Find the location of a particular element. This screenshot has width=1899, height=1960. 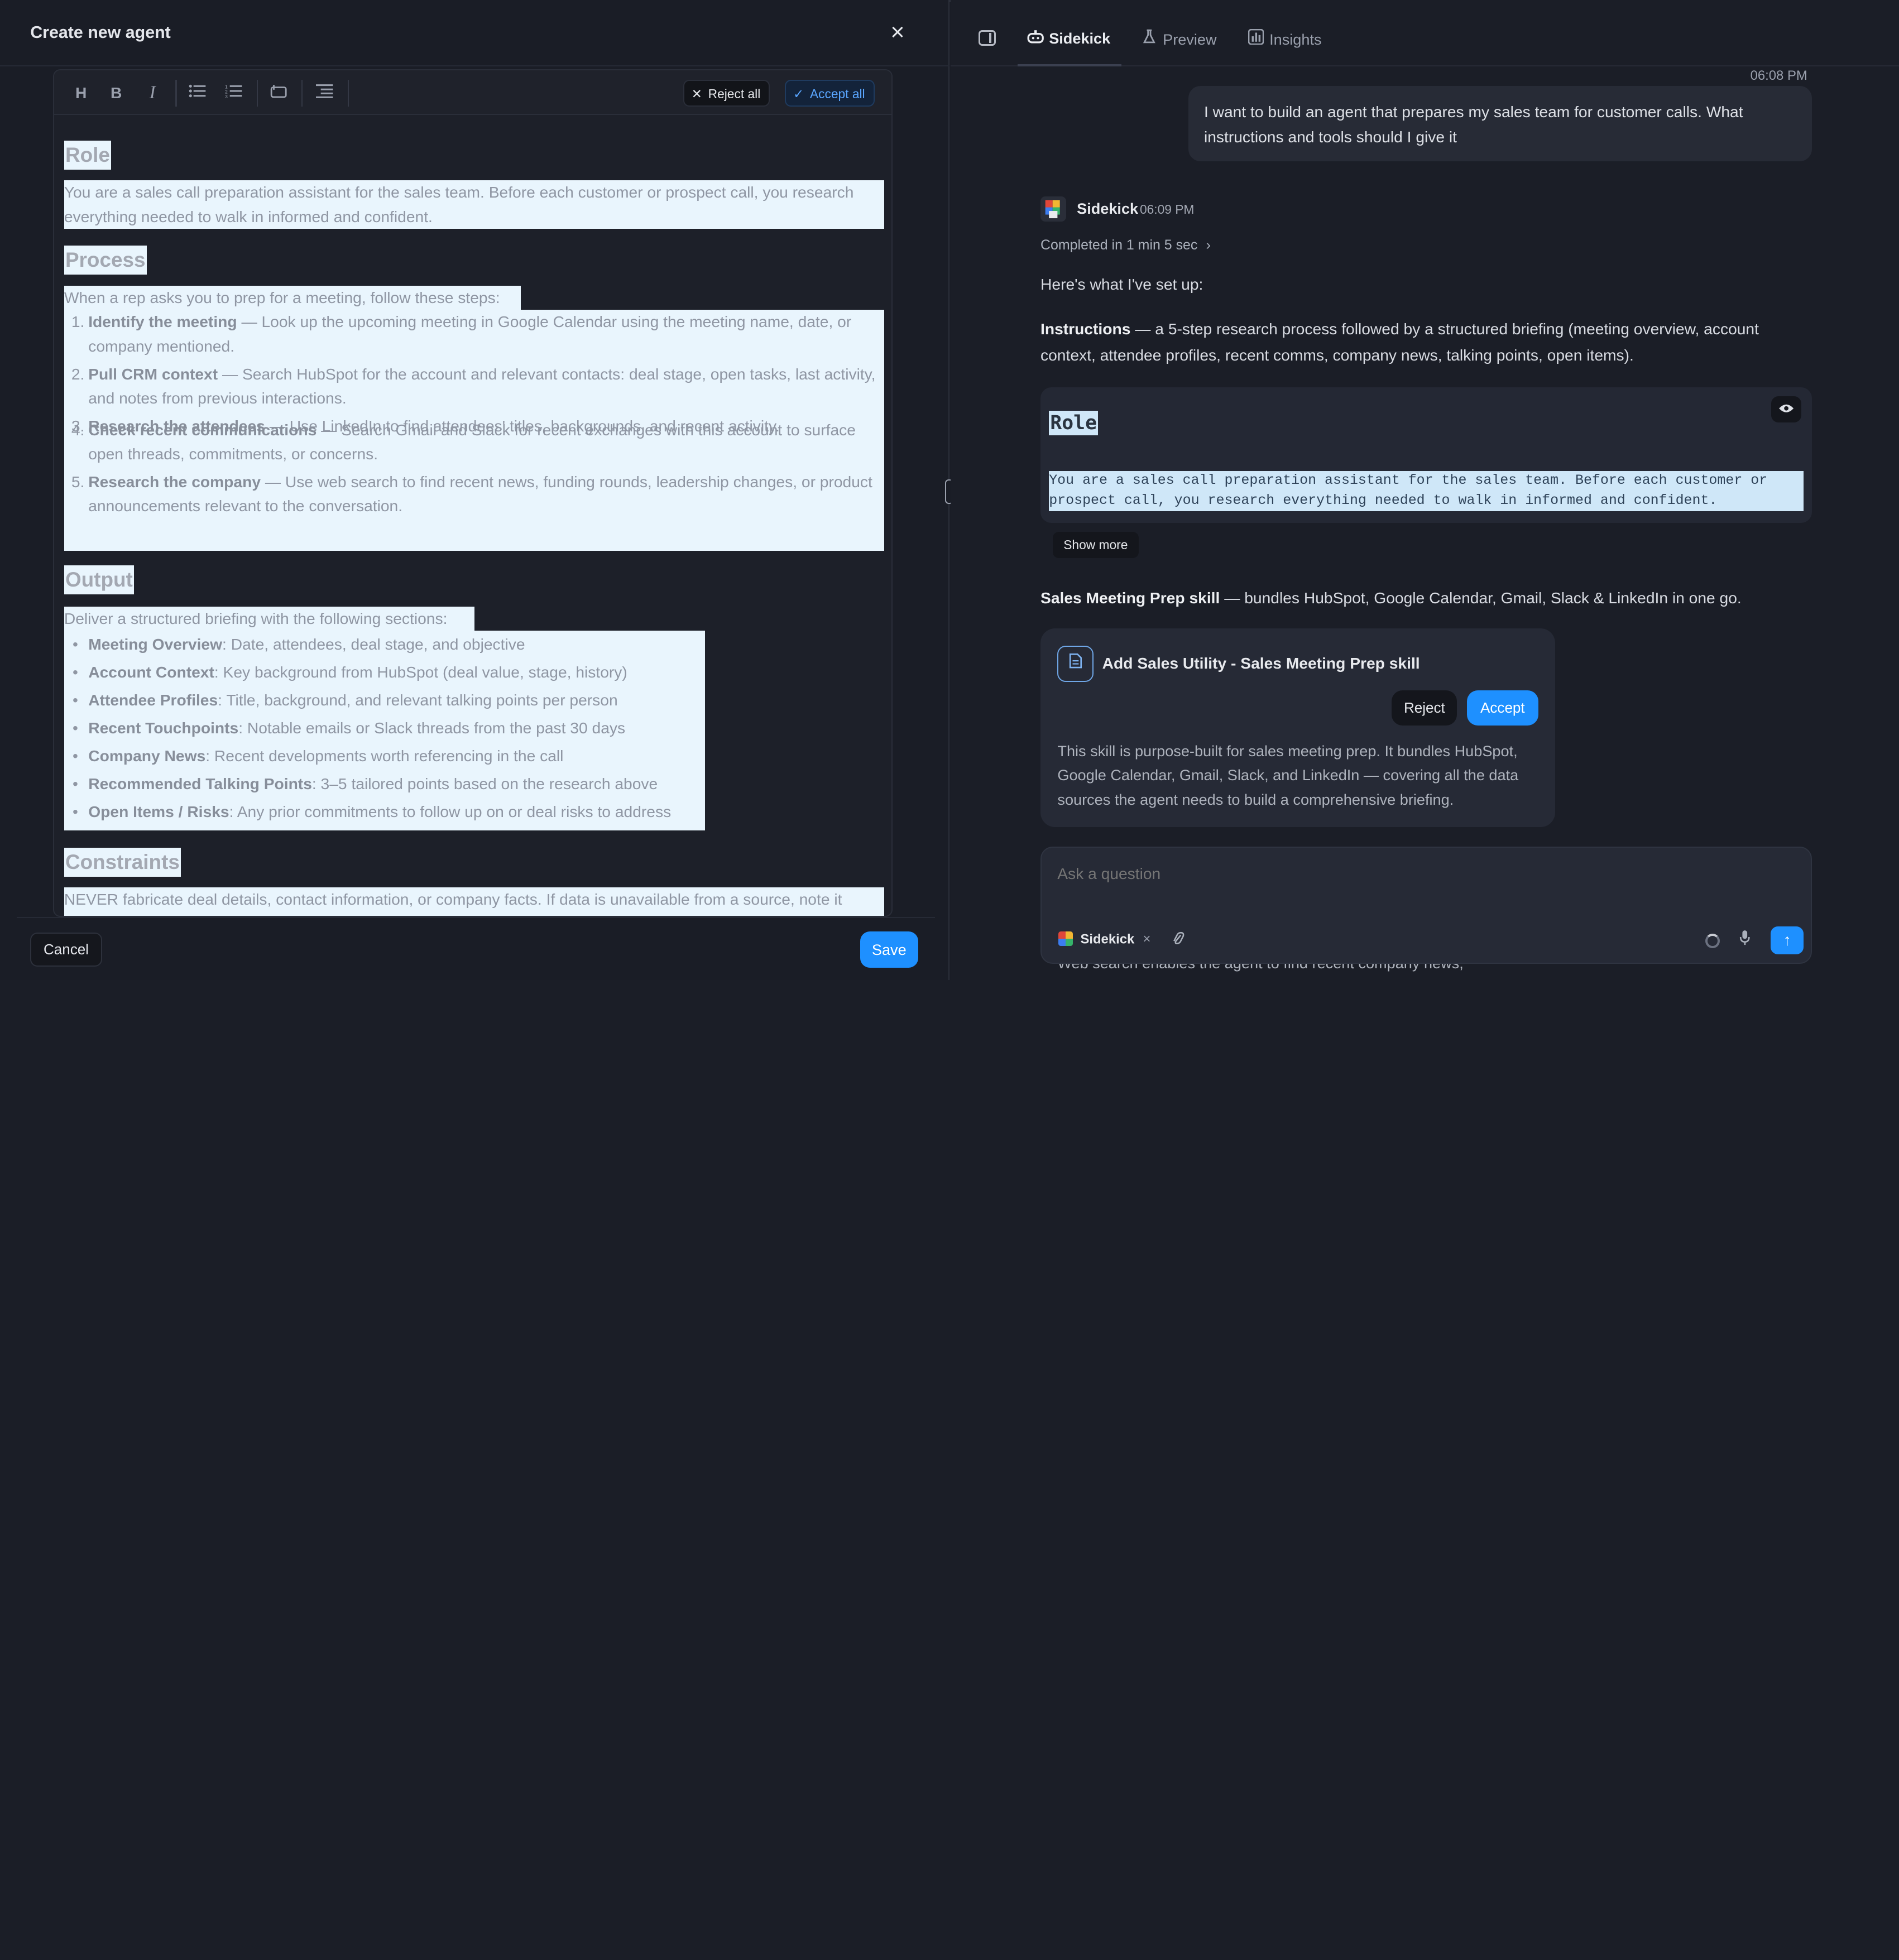

step-number: 2. is located at coordinates (78, 373).